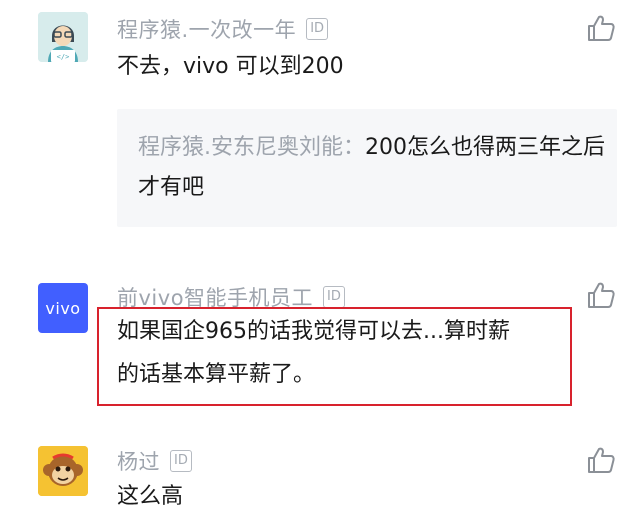 This screenshot has width=641, height=527. What do you see at coordinates (251, 147) in the screenshot?
I see `reply-username: 程序猿.安东尼奥刘能：` at bounding box center [251, 147].